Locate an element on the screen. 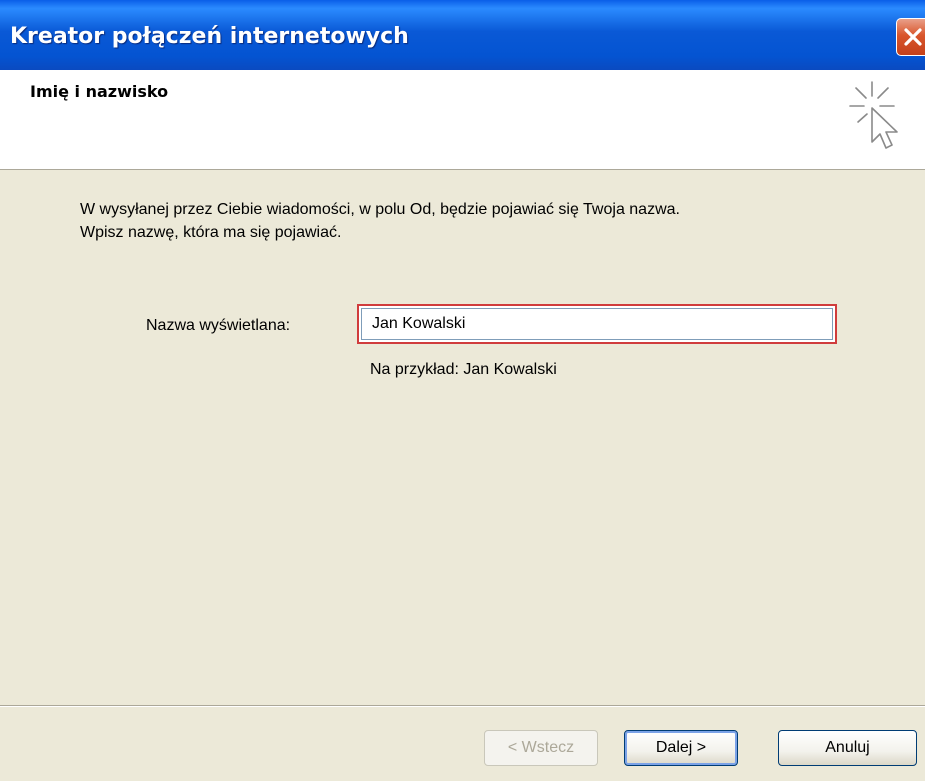  back-button: < Wstecz is located at coordinates (541, 748).